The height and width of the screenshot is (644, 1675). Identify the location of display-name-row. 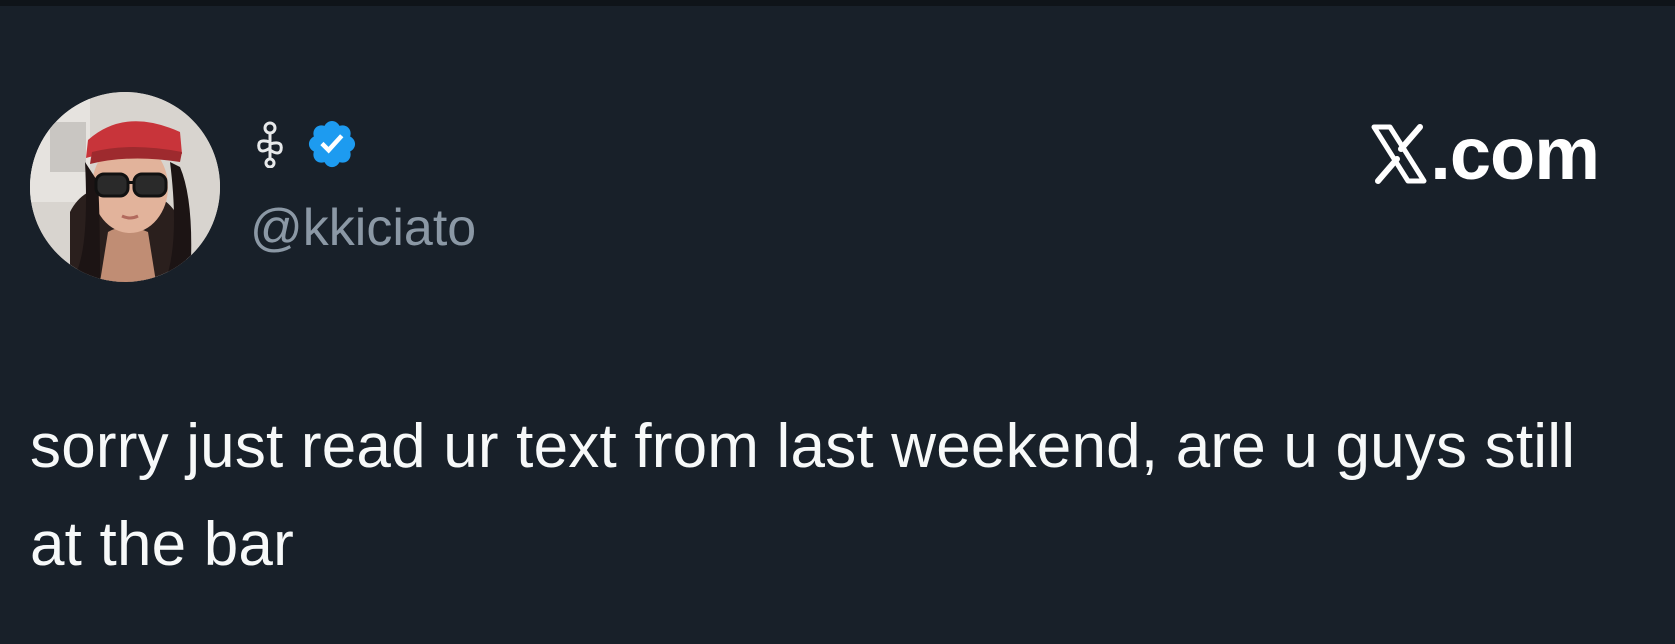
(306, 144).